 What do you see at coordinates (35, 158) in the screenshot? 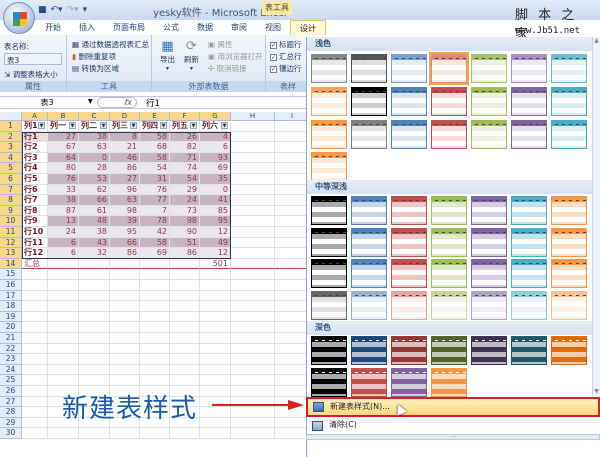
I see `table-cell: 行3` at bounding box center [35, 158].